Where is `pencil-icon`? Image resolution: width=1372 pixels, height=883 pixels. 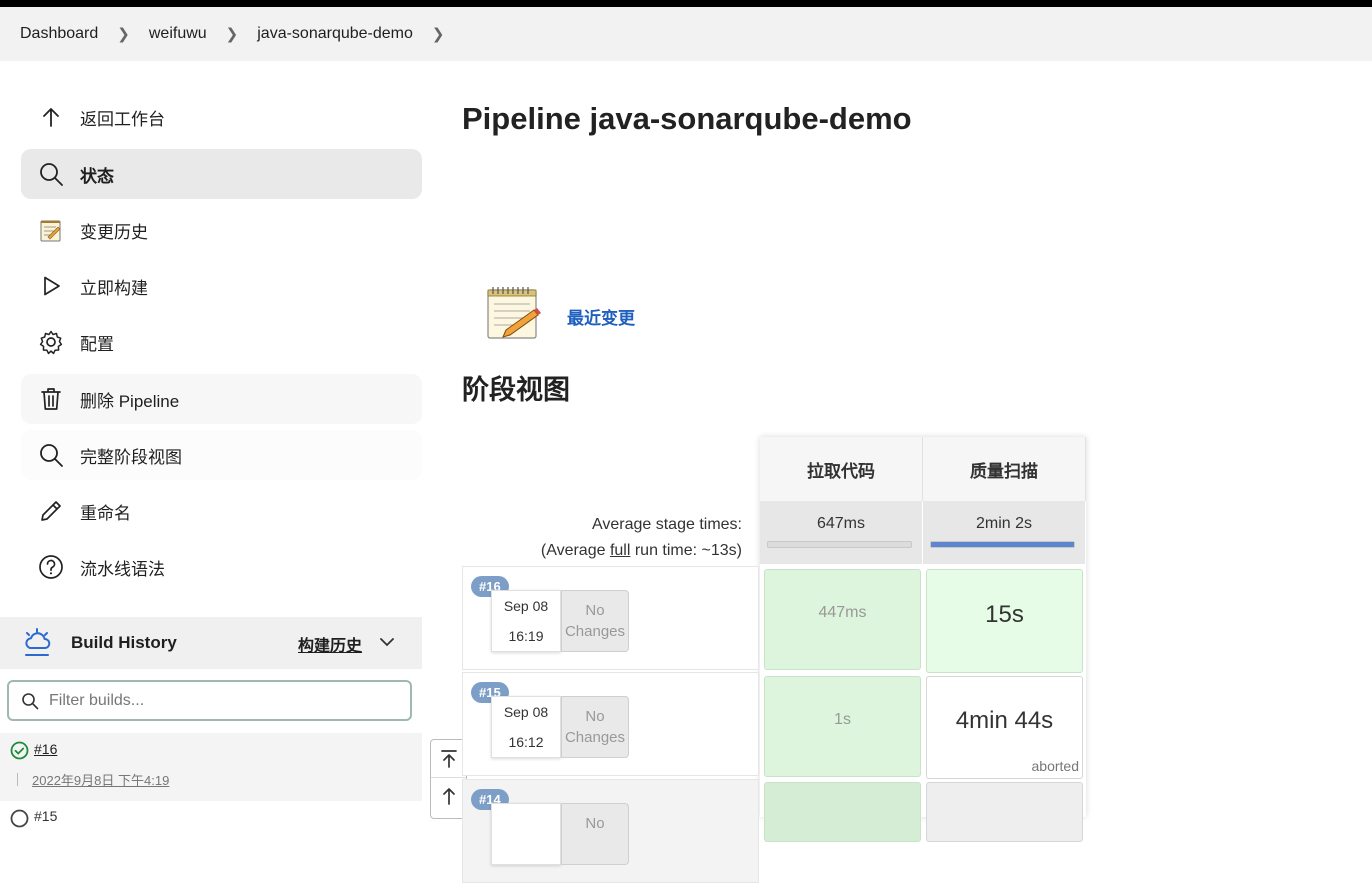
pencil-icon is located at coordinates (51, 511).